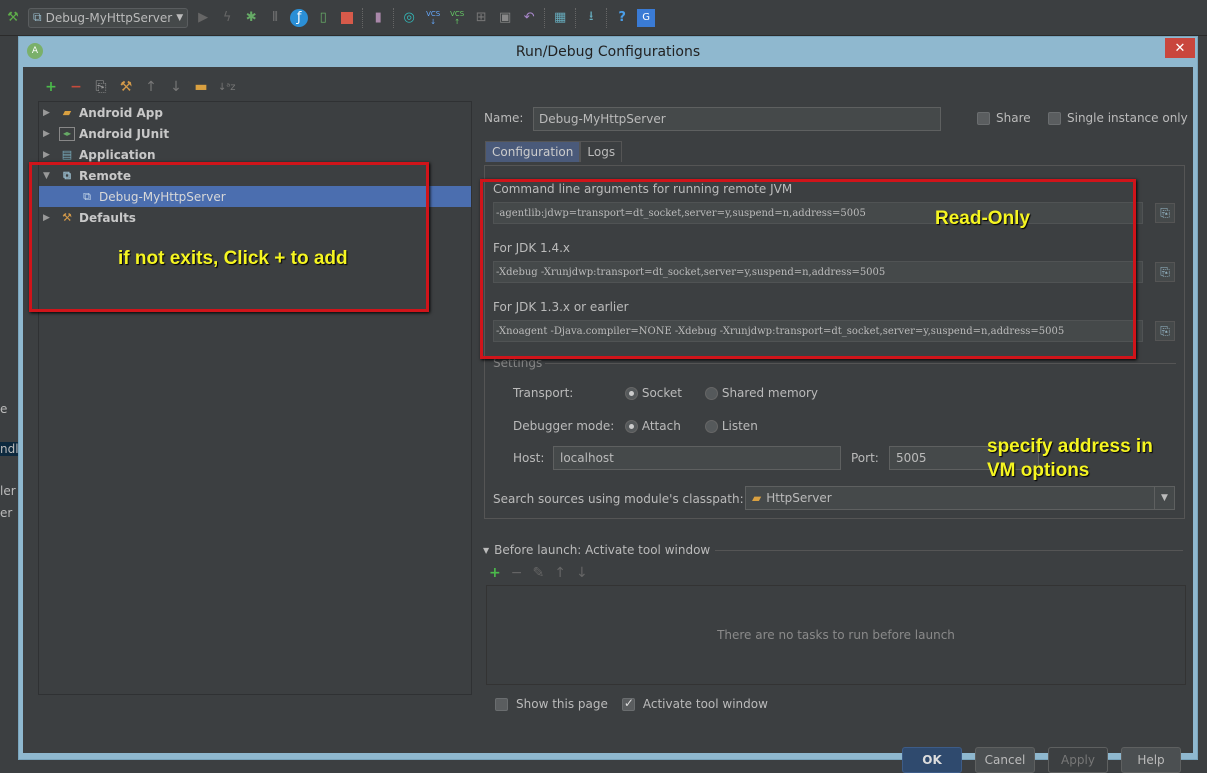 The height and width of the screenshot is (773, 1207). What do you see at coordinates (737, 119) in the screenshot?
I see `name-input: Debug-MyHttpServer` at bounding box center [737, 119].